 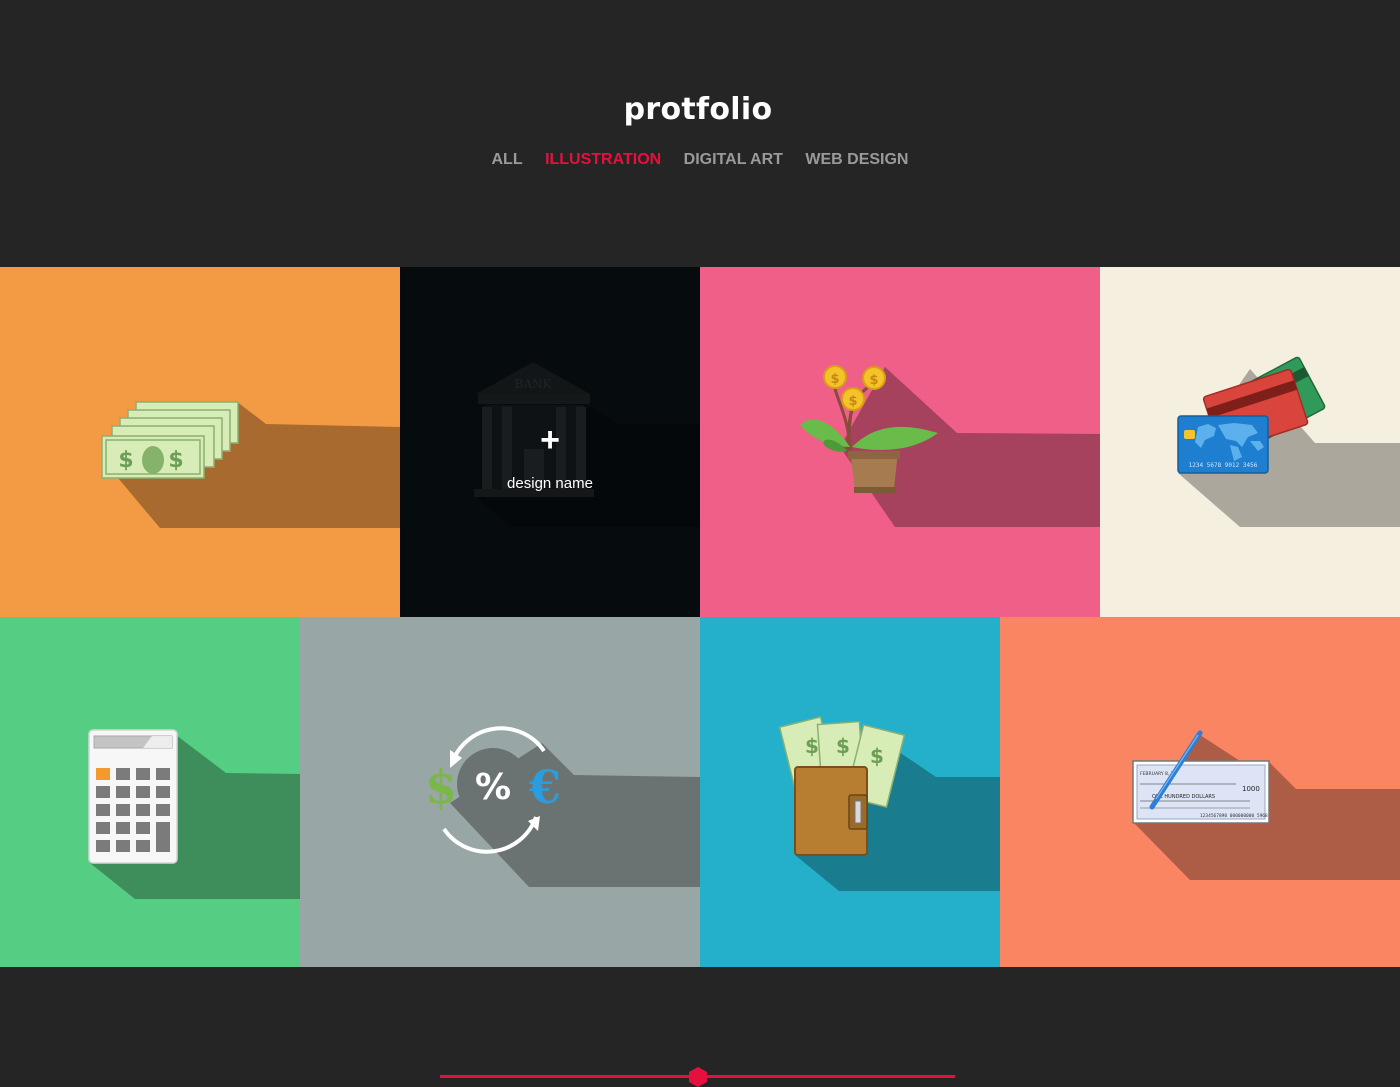 I want to click on filter-nav: ALL ILLUSTRATION DIGITAL ART WEB DESIGN, so click(x=700, y=160).